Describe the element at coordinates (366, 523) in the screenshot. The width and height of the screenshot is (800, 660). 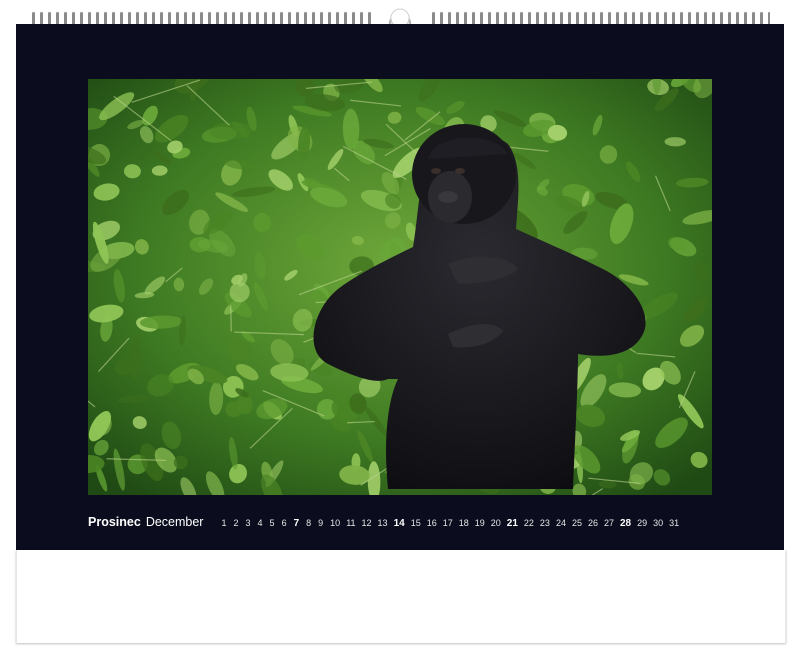
I see `day-number: 12` at that location.